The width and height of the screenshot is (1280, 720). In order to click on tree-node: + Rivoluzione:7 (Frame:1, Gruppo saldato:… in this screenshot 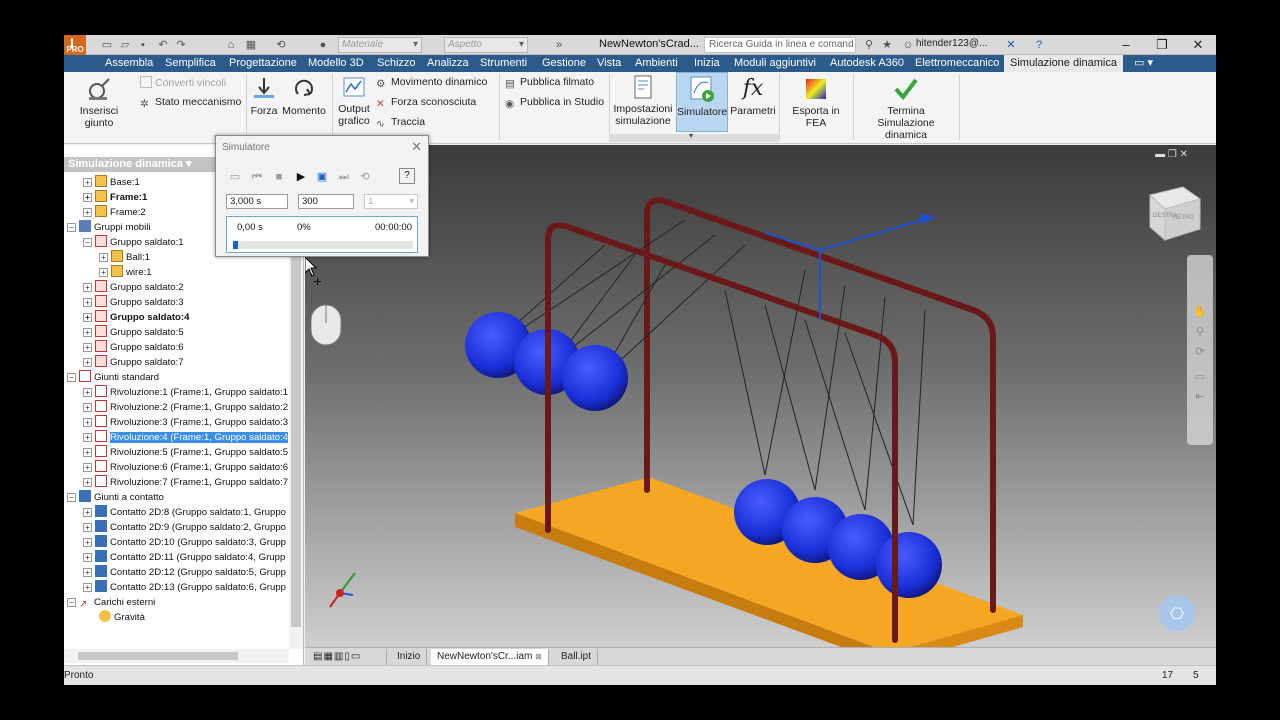, I will do `click(185, 482)`.